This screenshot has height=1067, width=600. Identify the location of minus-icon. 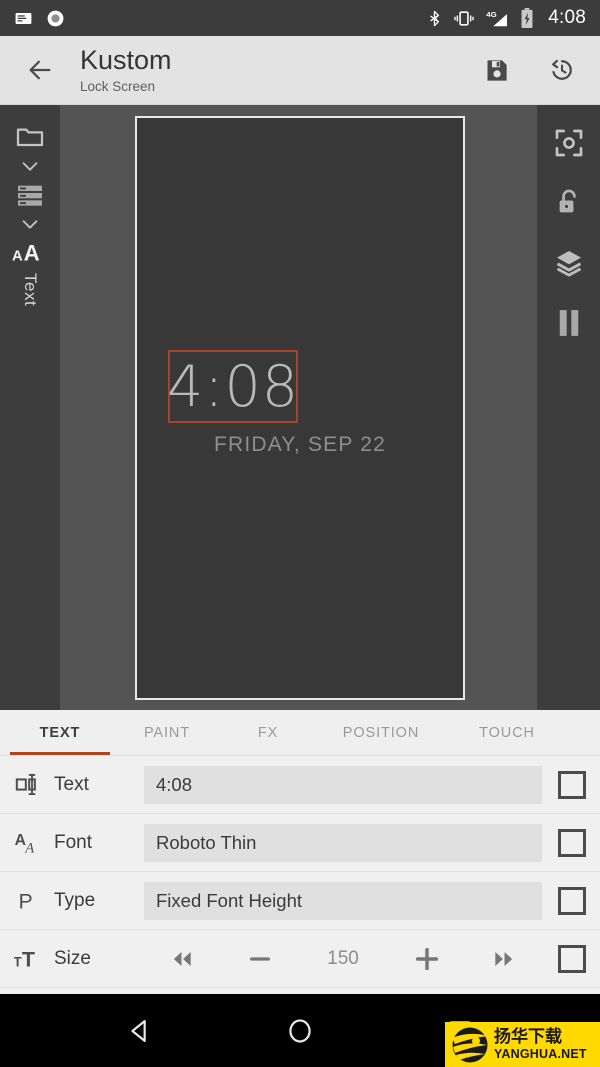
(260, 959).